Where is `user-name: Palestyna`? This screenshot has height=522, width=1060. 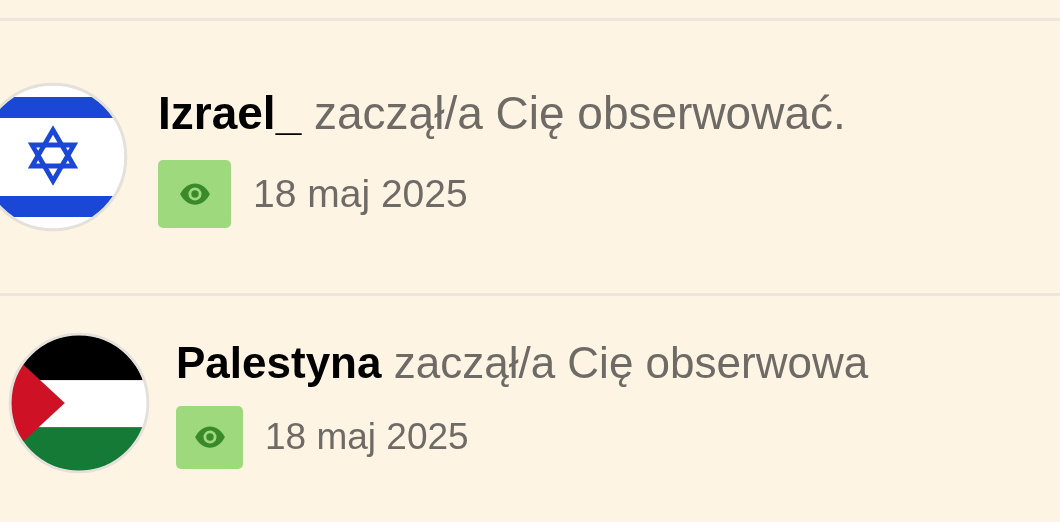 user-name: Palestyna is located at coordinates (279, 362).